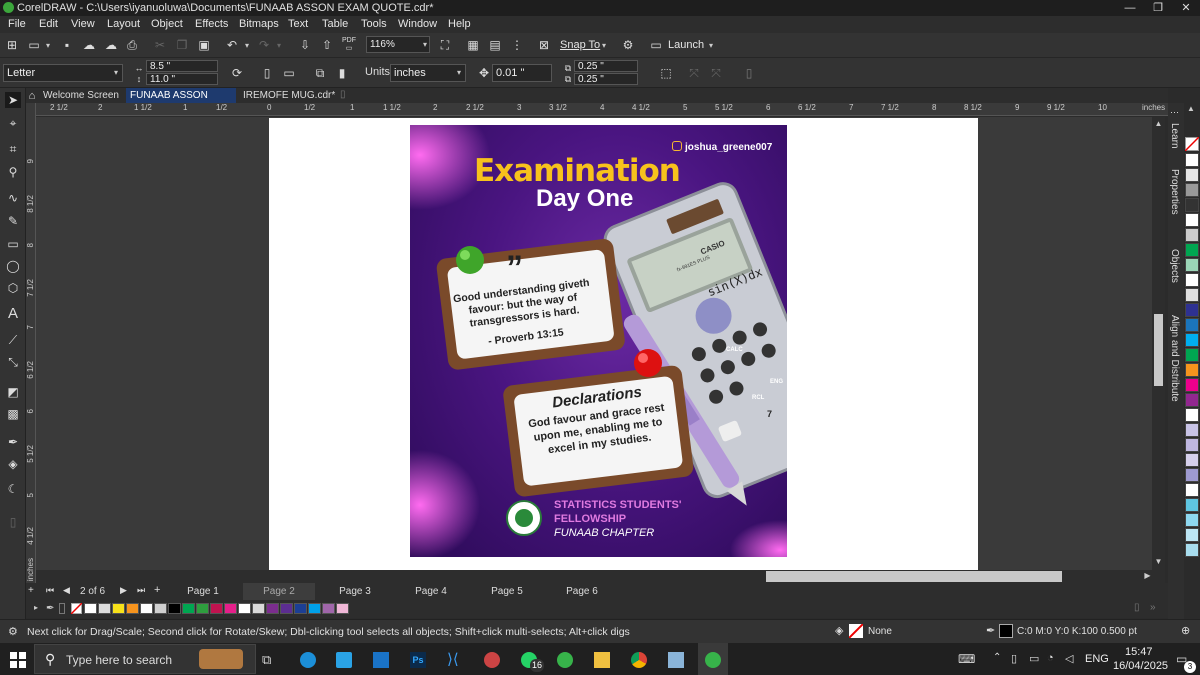  What do you see at coordinates (602, 660) in the screenshot?
I see `file-explorer-icon` at bounding box center [602, 660].